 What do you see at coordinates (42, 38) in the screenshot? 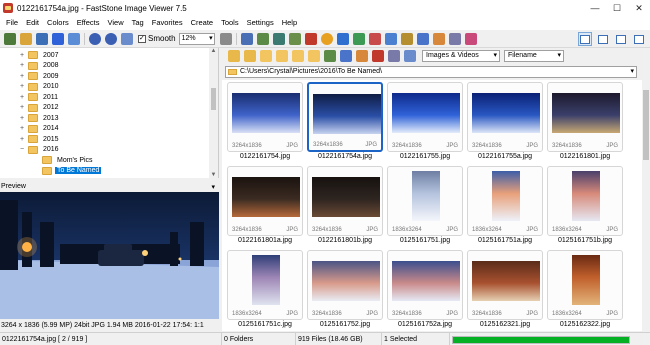
I see `acquire-icon` at bounding box center [42, 38].